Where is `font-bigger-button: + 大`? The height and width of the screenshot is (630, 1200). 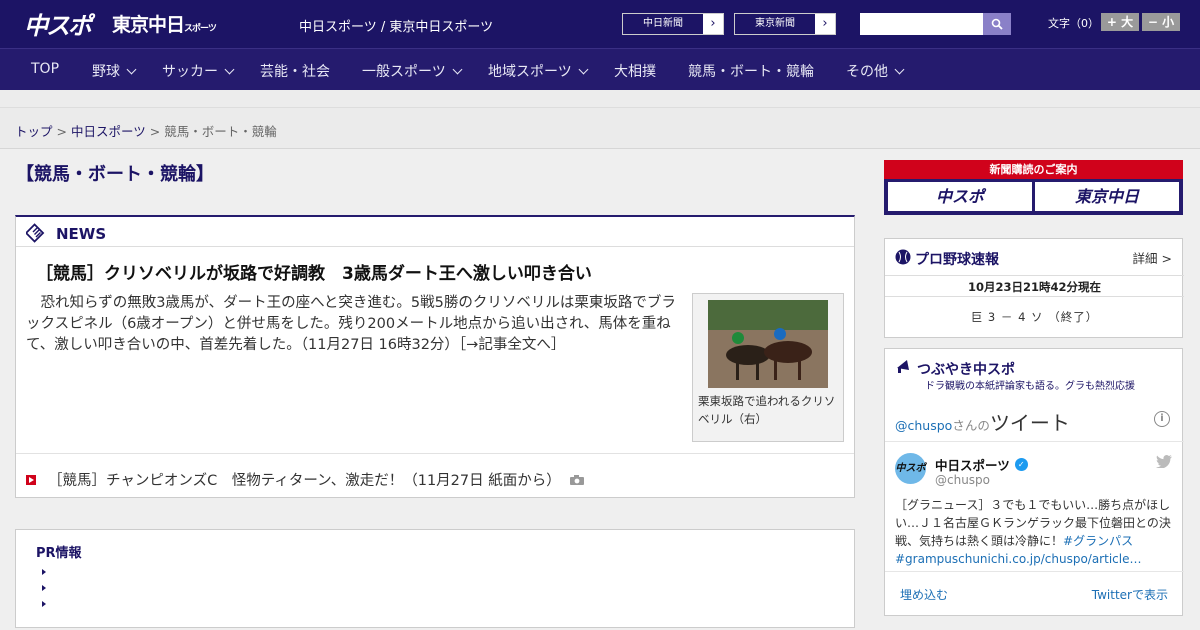 font-bigger-button: + 大 is located at coordinates (1120, 22).